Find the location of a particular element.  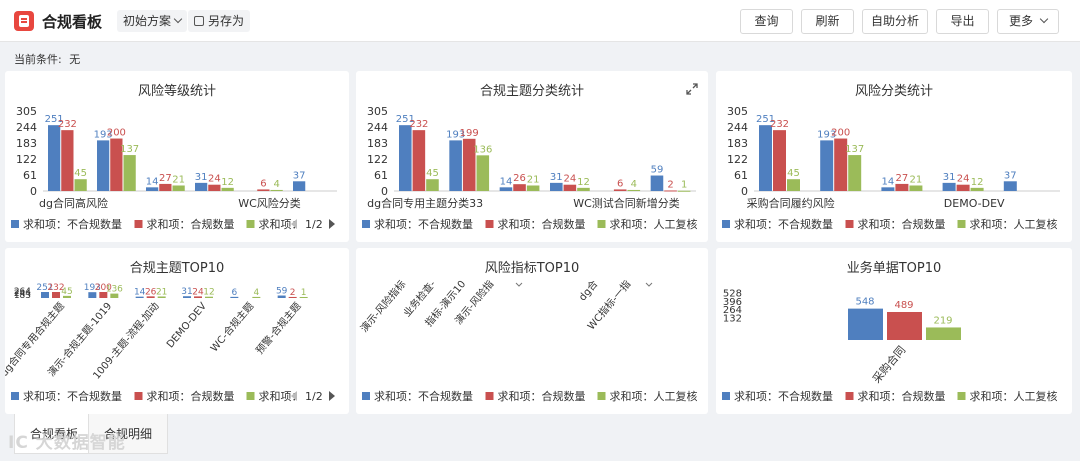

self-analysis-label: 自助分析 is located at coordinates (894, 21).